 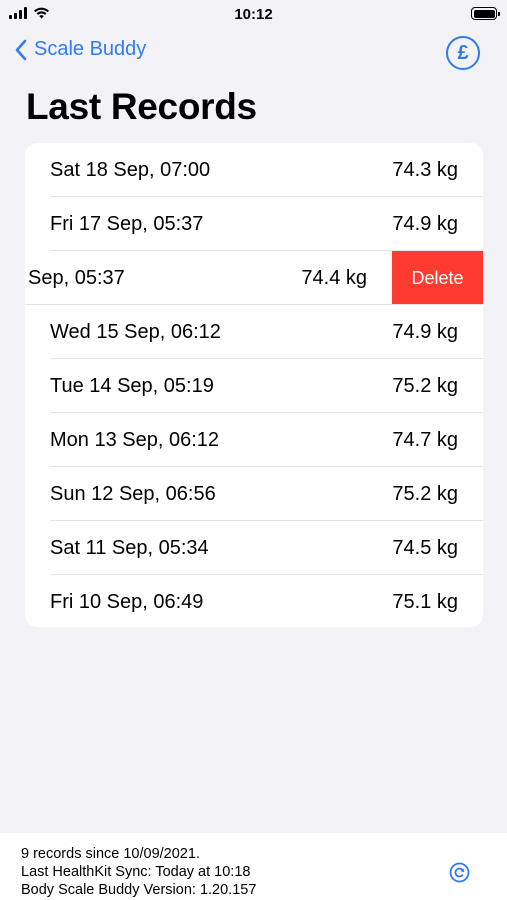 I want to click on currency-button: £, so click(x=463, y=53).